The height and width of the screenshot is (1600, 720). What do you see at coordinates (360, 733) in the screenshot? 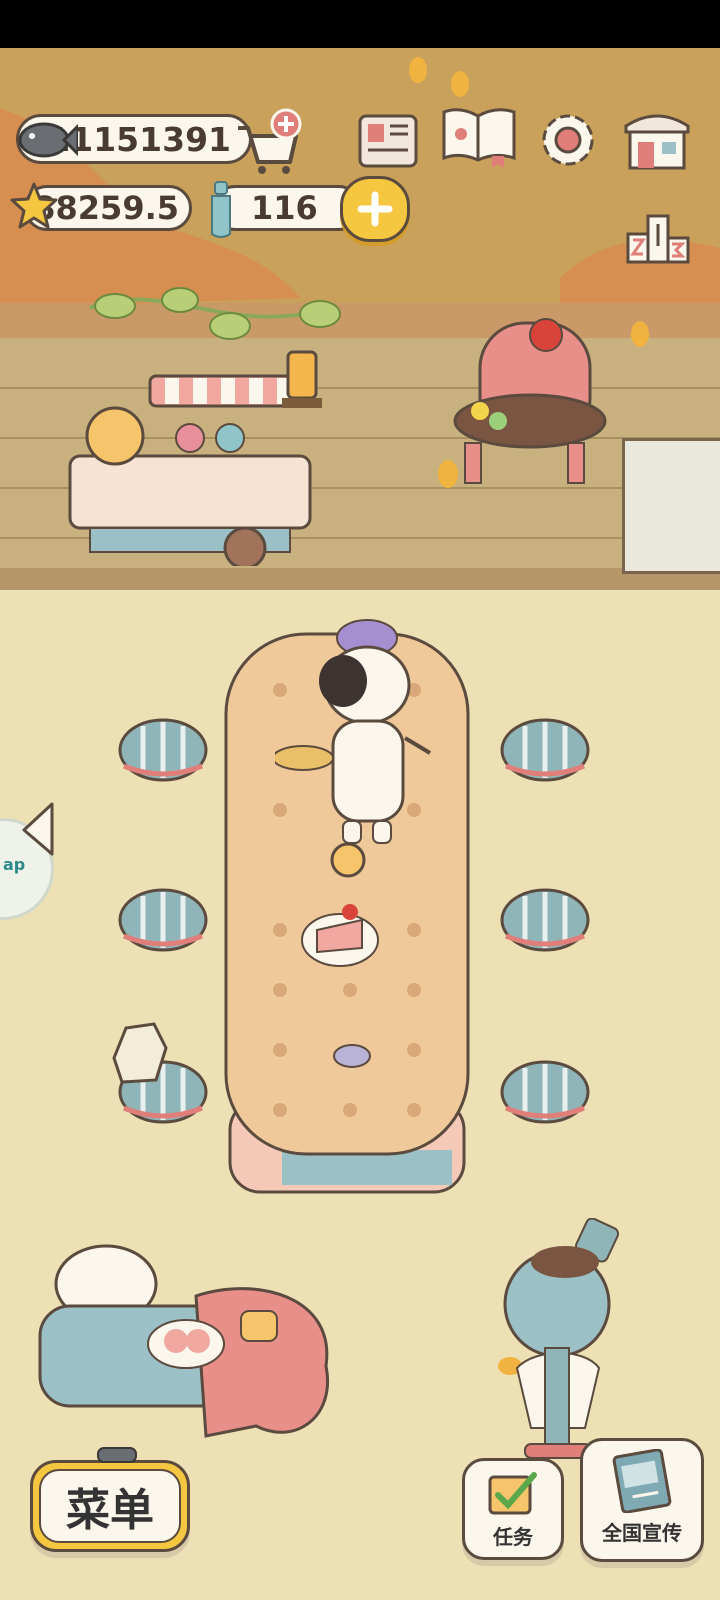
I see `cat-waiter` at bounding box center [360, 733].